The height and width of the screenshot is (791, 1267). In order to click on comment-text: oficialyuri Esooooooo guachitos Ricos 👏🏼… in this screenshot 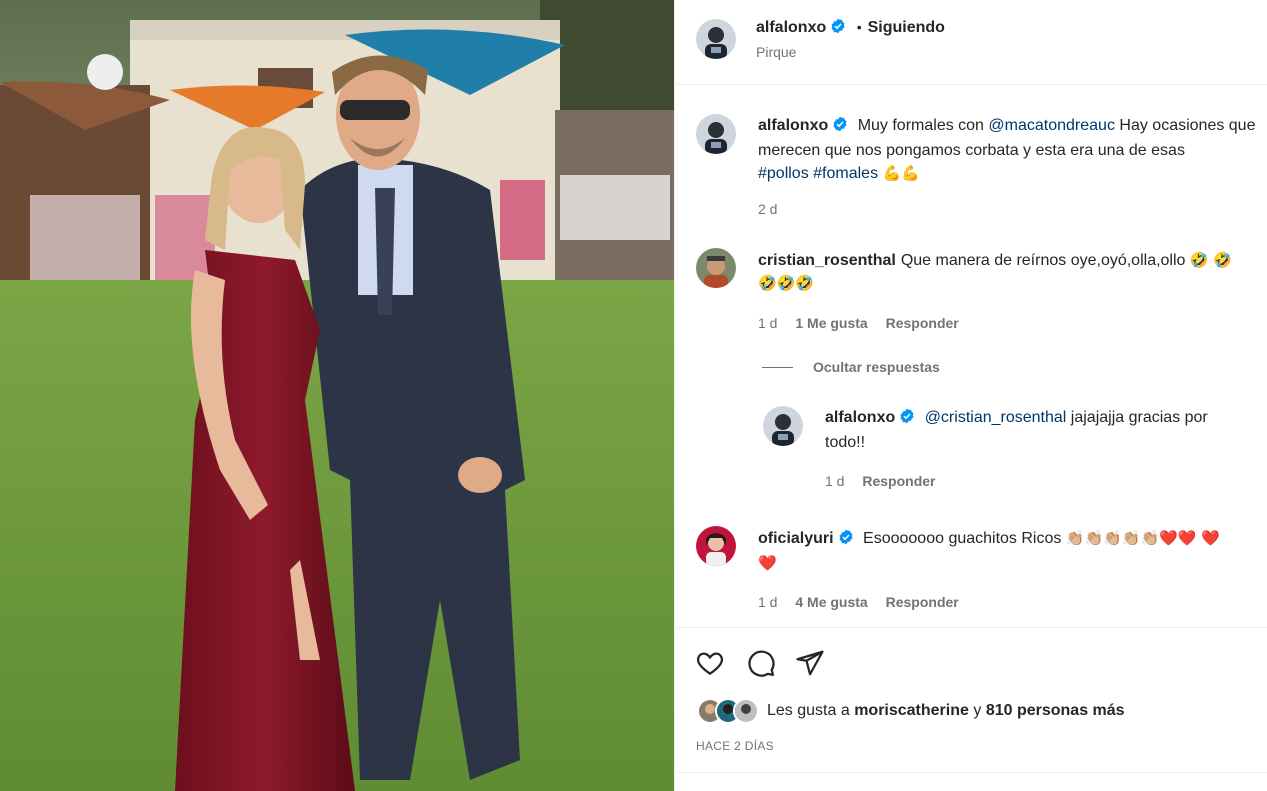, I will do `click(998, 551)`.